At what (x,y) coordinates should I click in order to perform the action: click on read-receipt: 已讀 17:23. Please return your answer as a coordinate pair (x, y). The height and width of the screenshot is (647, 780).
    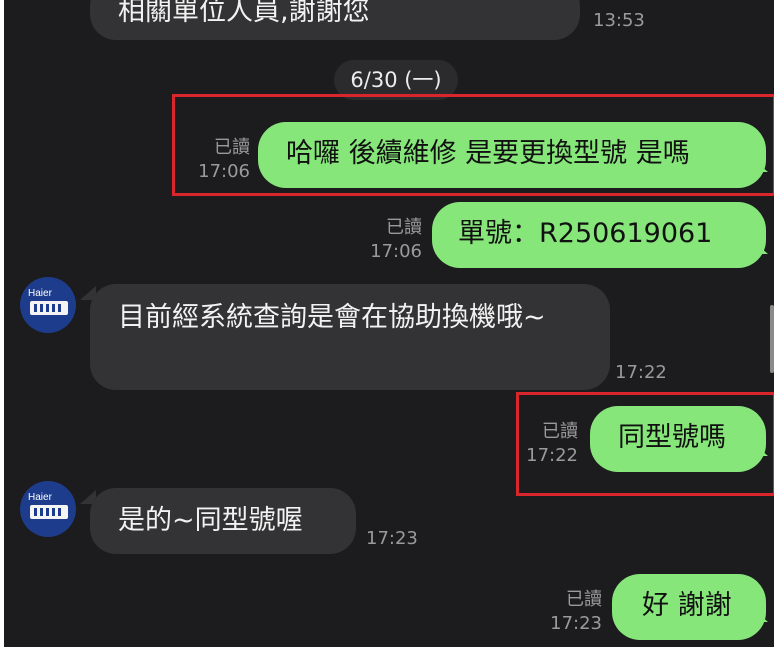
    Looking at the image, I should click on (573, 612).